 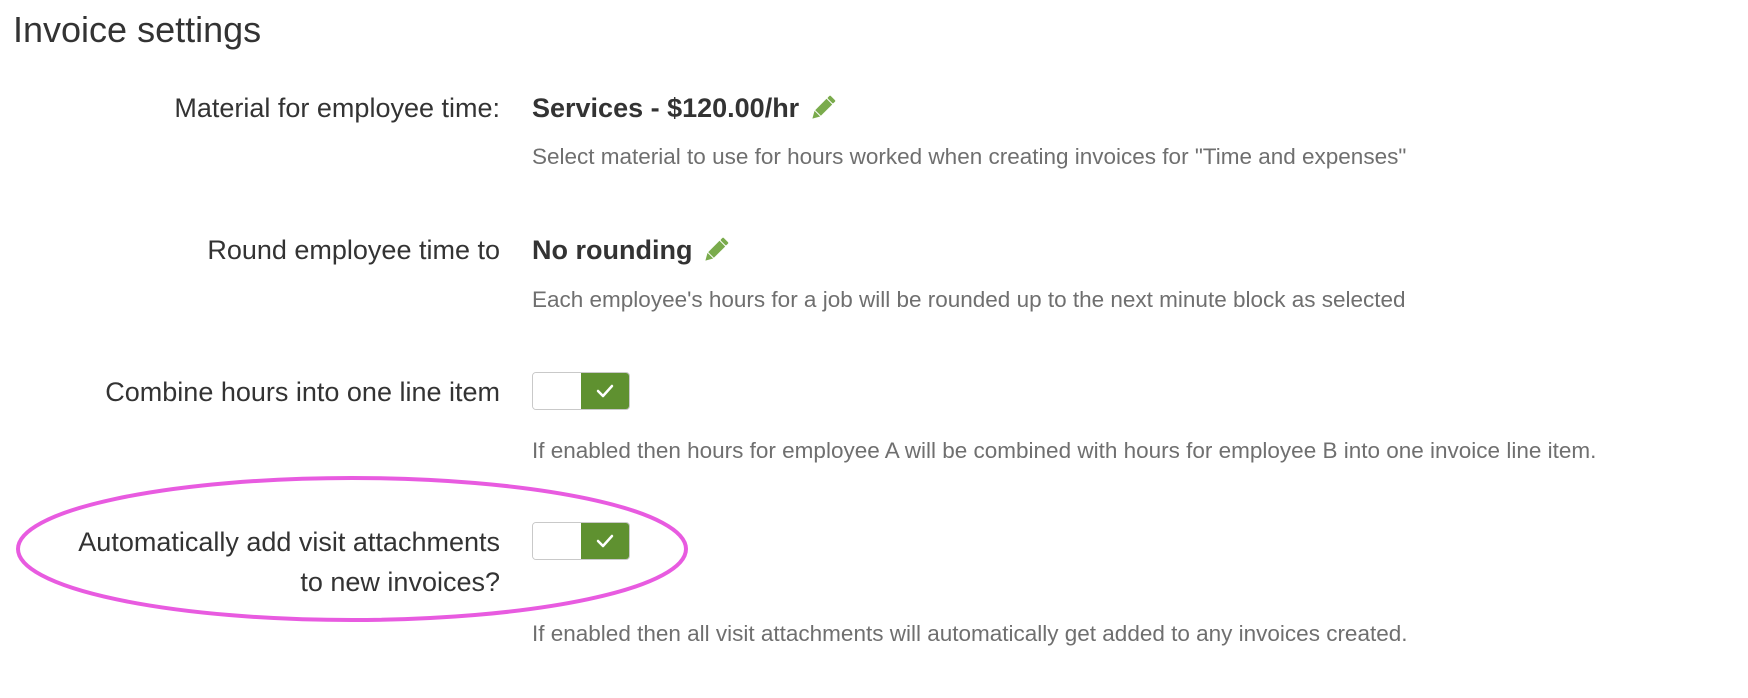 What do you see at coordinates (337, 108) in the screenshot?
I see `material-label: Material for employee time:` at bounding box center [337, 108].